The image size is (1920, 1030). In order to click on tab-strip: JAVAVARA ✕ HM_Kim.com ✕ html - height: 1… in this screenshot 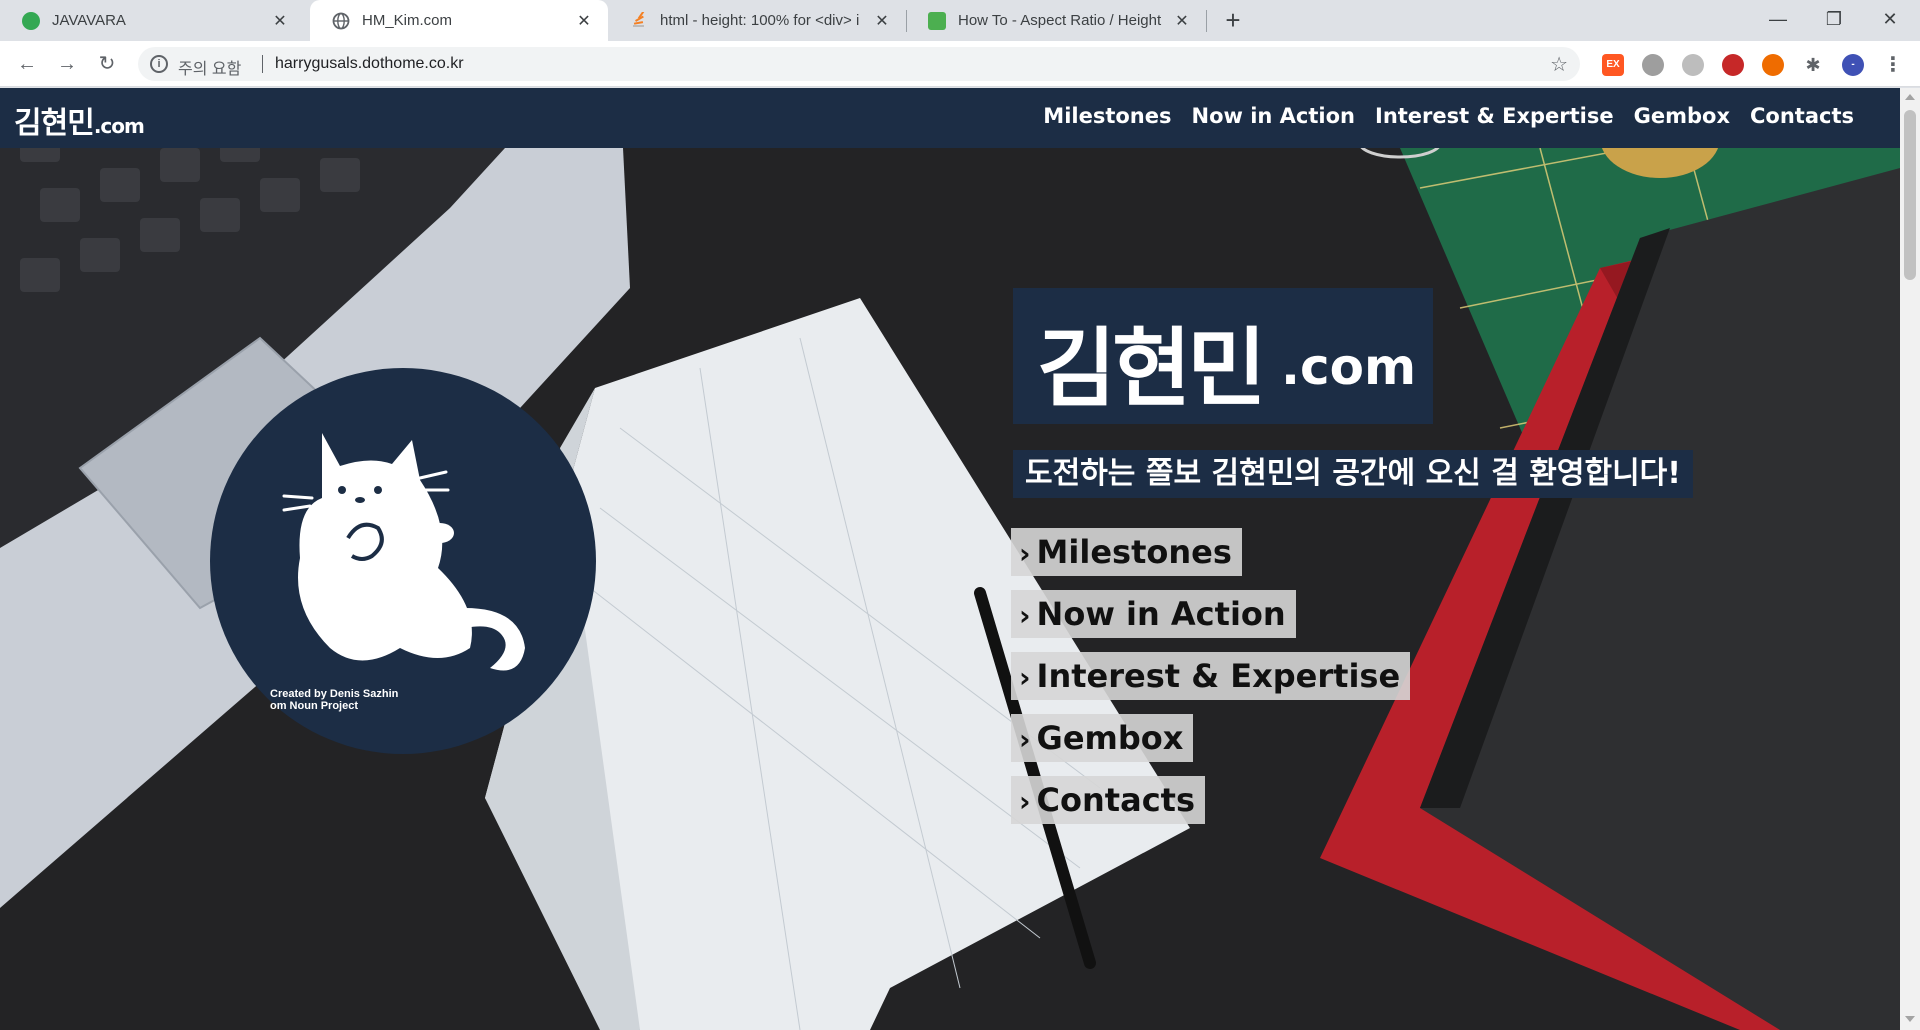, I will do `click(960, 20)`.